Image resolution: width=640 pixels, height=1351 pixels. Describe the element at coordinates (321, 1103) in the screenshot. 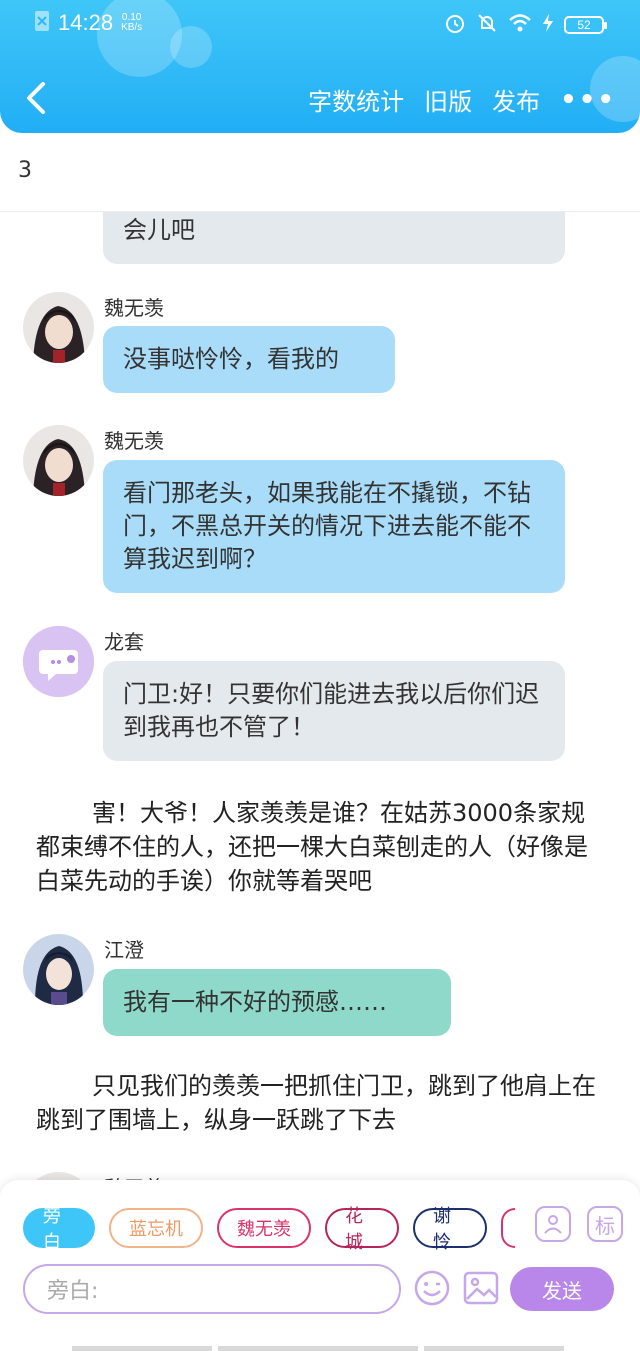

I see `narration-text: 只见我们的羡羡一把抓住门卫，跳到了他肩上在跳到了围墙上，纵身一跃跳了下去` at that location.